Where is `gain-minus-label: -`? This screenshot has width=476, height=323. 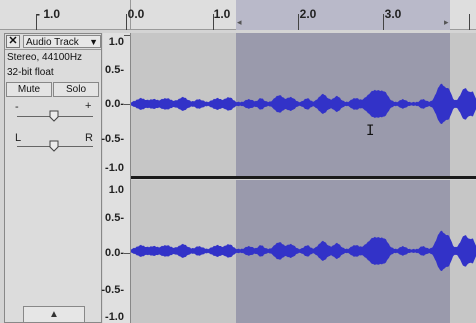
gain-minus-label: - is located at coordinates (17, 107).